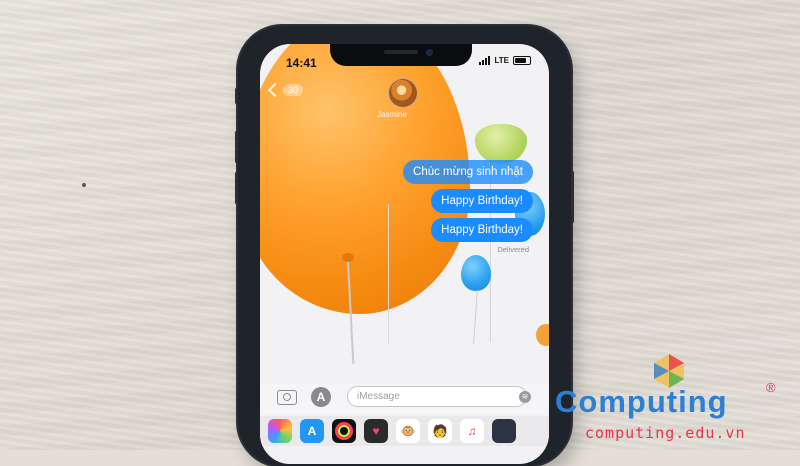 The image size is (800, 466). What do you see at coordinates (501, 144) in the screenshot?
I see `green-balloon` at bounding box center [501, 144].